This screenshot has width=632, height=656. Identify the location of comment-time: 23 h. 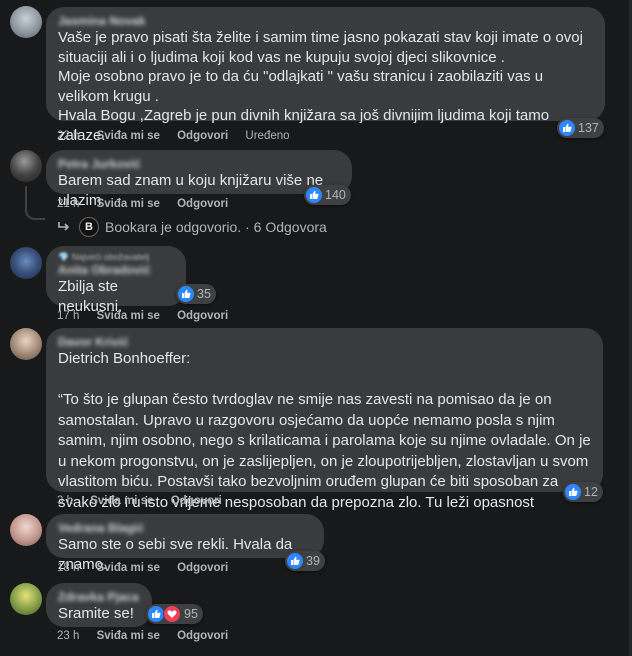
(68, 636).